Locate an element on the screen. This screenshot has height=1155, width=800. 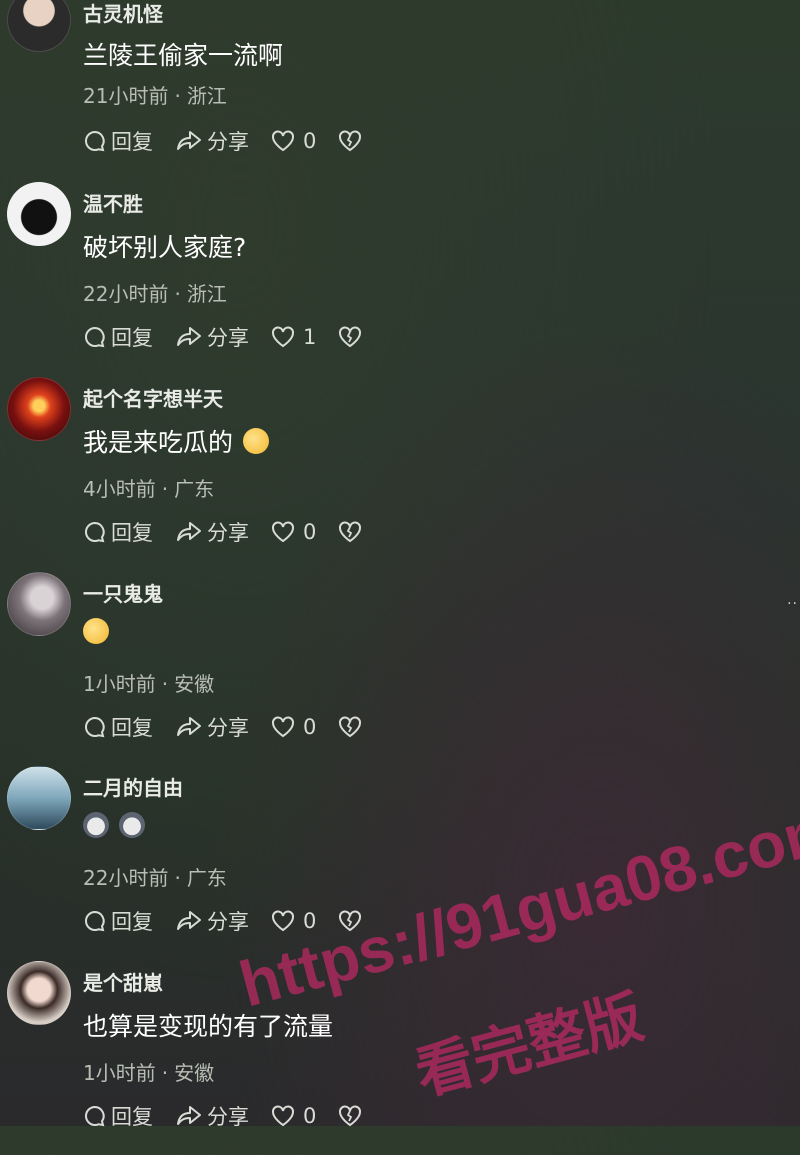
comment-text-body: 也算是变现的有了流量 is located at coordinates (208, 1026).